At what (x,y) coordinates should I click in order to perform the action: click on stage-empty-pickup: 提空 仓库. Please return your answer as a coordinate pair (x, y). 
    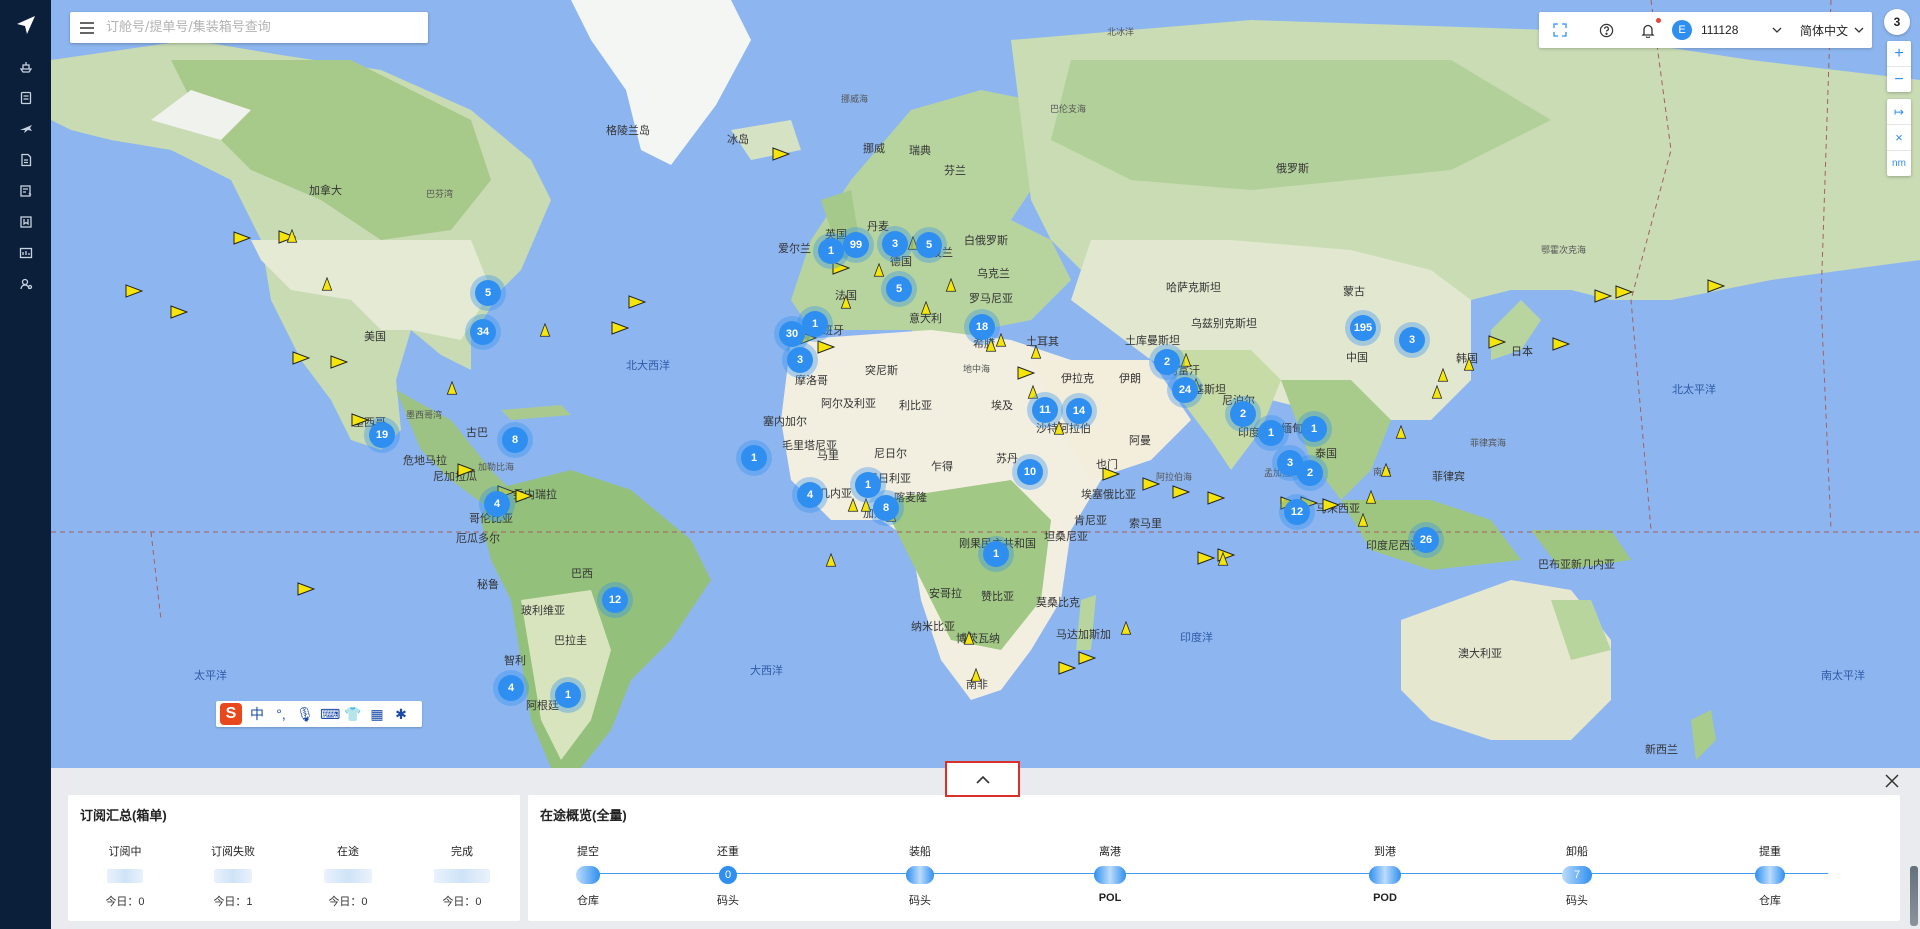
    Looking at the image, I should click on (588, 875).